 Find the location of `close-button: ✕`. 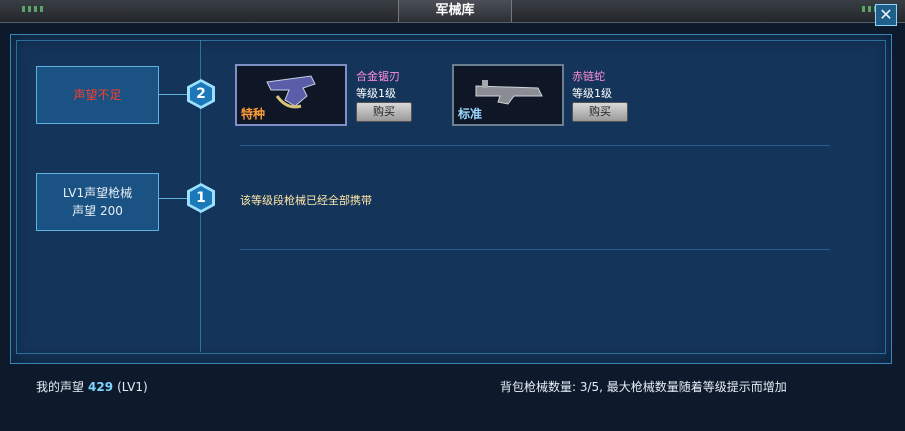

close-button: ✕ is located at coordinates (886, 15).